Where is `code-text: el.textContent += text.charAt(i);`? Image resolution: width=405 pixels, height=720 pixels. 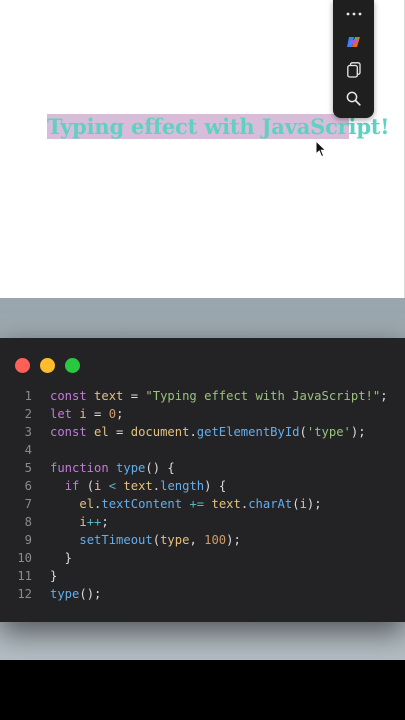
code-text: el.textContent += text.charAt(i); is located at coordinates (186, 504).